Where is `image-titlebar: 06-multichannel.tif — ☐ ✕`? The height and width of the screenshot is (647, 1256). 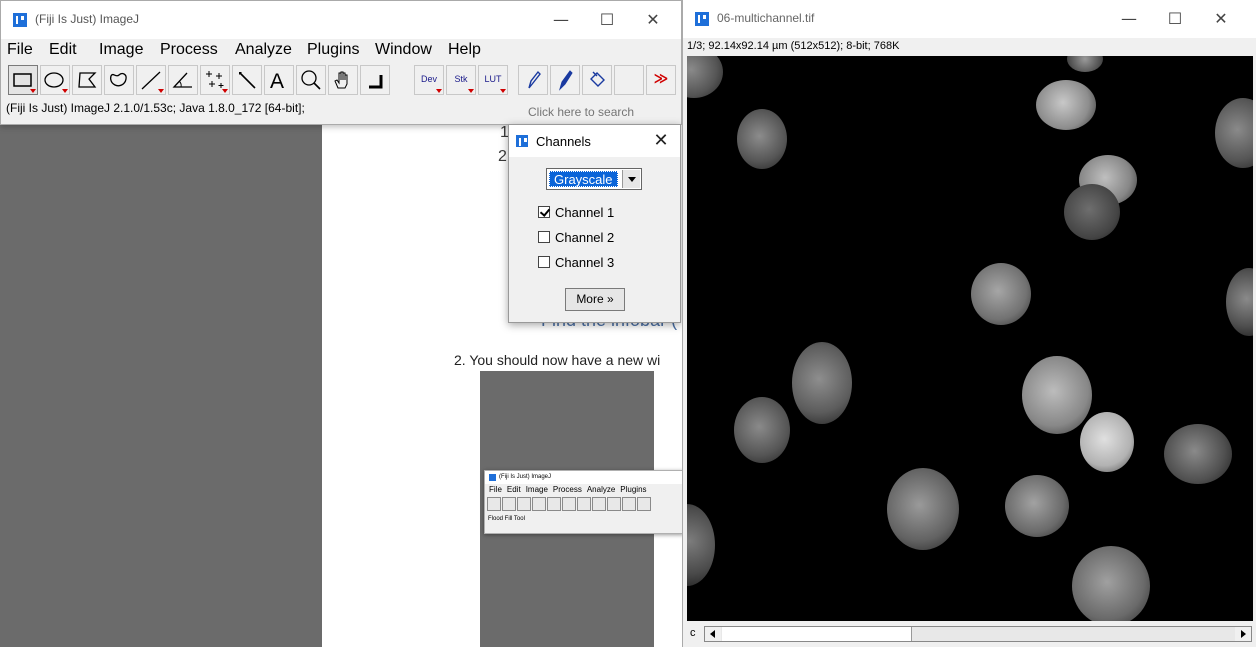 image-titlebar: 06-multichannel.tif — ☐ ✕ is located at coordinates (969, 19).